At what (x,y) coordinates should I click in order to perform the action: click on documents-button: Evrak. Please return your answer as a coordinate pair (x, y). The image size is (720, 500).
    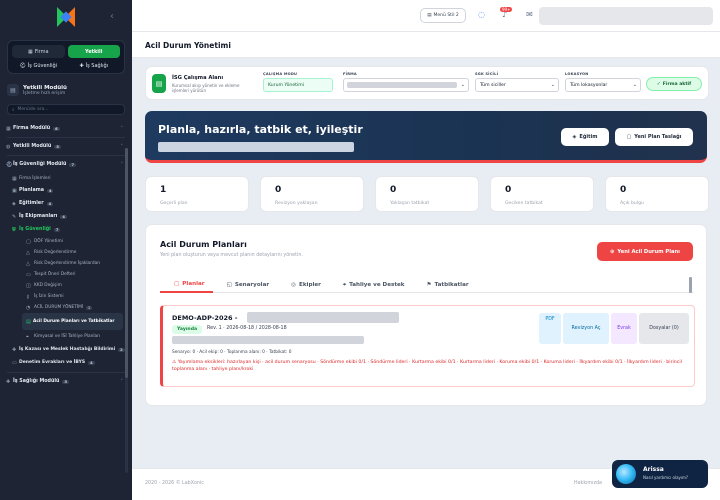
    Looking at the image, I should click on (624, 328).